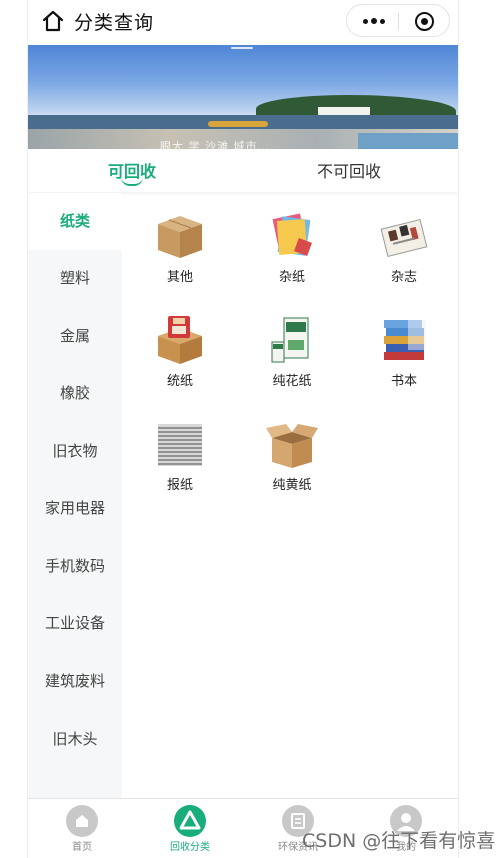 The height and width of the screenshot is (858, 498). Describe the element at coordinates (180, 445) in the screenshot. I see `newspaper-stack-icon` at that location.